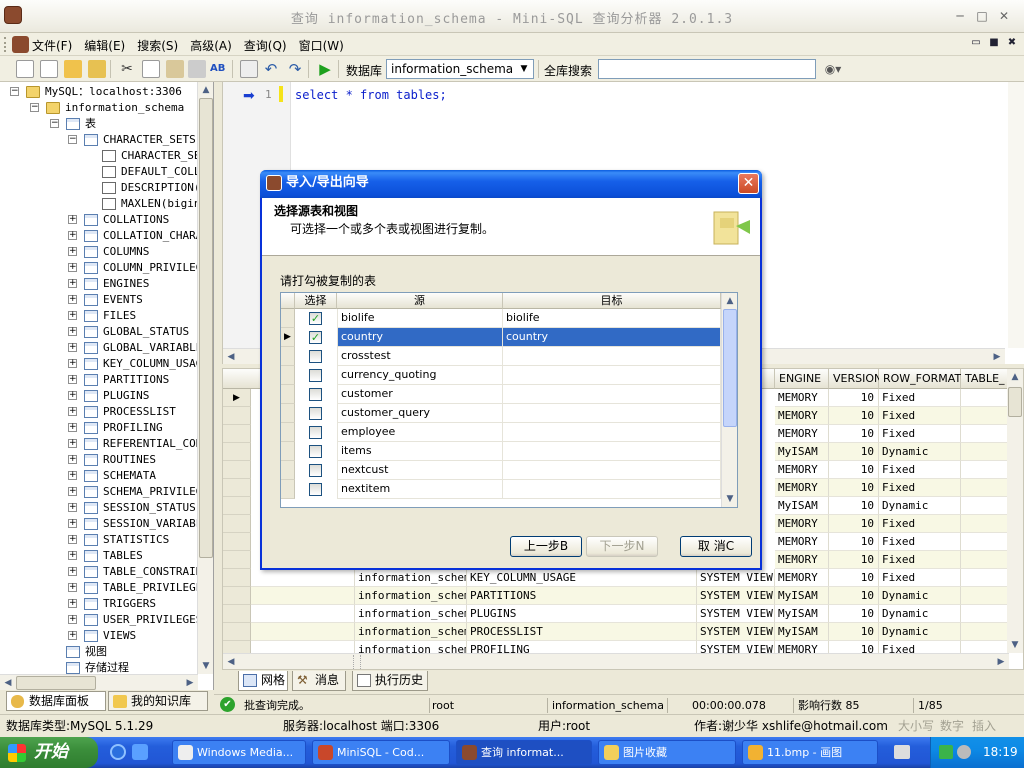 The width and height of the screenshot is (1024, 768). I want to click on grid-cell: PROCESSLIST, so click(582, 632).